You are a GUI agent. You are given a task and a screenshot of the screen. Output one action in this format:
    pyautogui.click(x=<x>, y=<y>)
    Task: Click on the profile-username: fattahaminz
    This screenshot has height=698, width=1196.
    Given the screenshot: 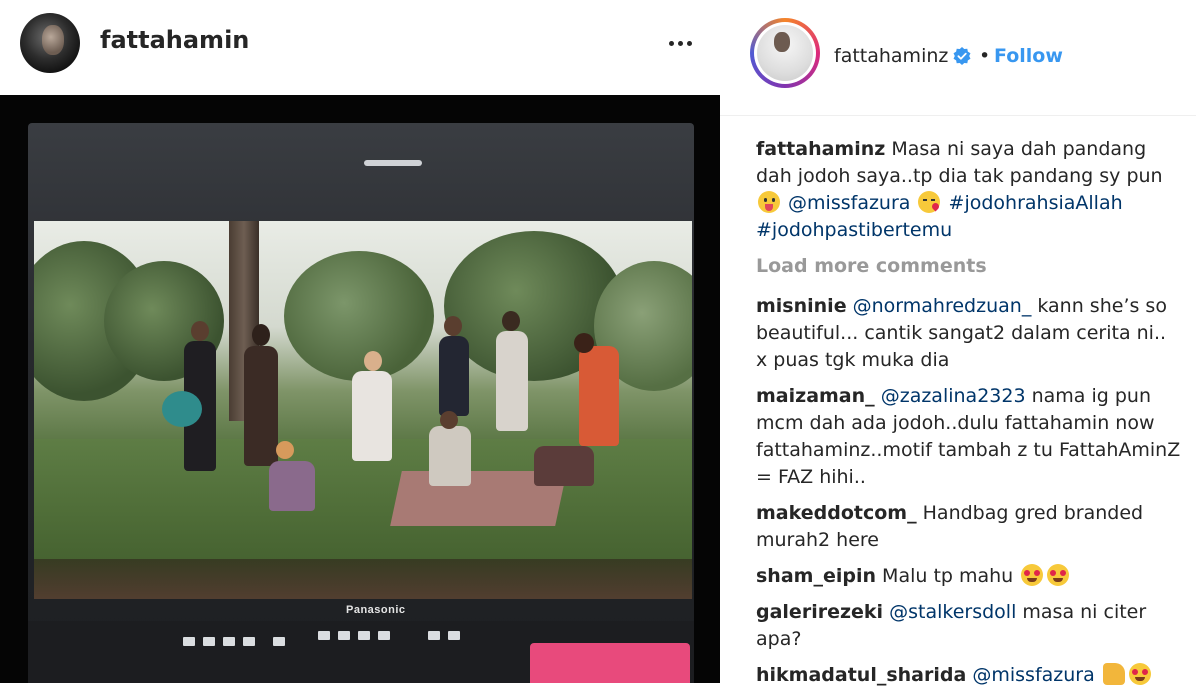 What is the action you would take?
    pyautogui.click(x=891, y=56)
    